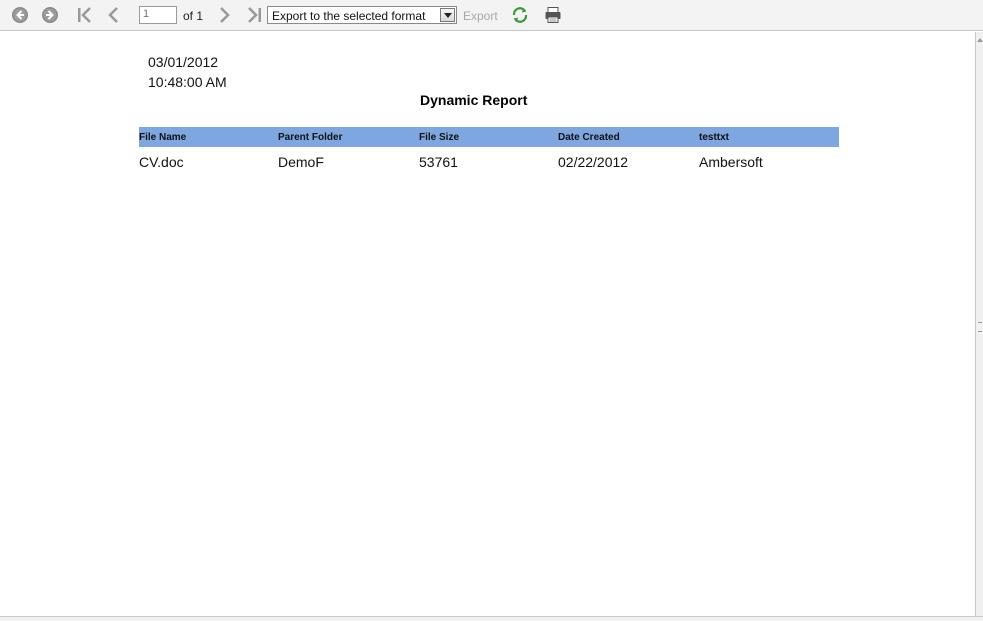  Describe the element at coordinates (85, 15) in the screenshot. I see `first-page-icon` at that location.